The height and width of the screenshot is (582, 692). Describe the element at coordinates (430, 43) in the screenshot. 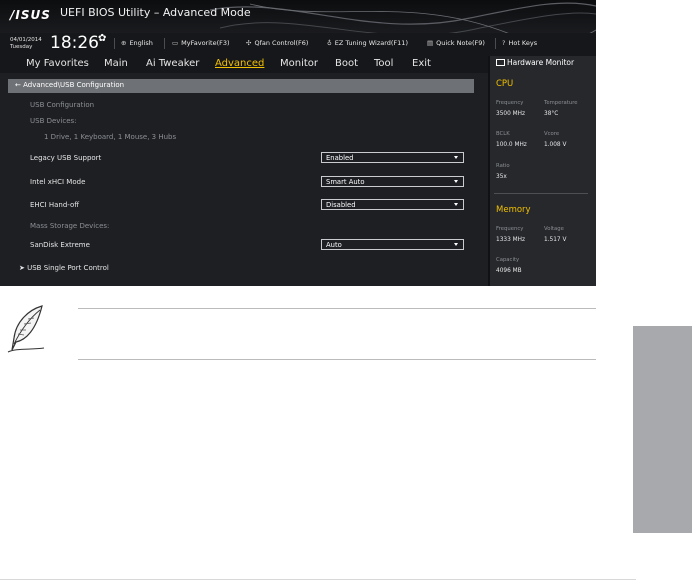

I see `note-icon: ▤` at that location.